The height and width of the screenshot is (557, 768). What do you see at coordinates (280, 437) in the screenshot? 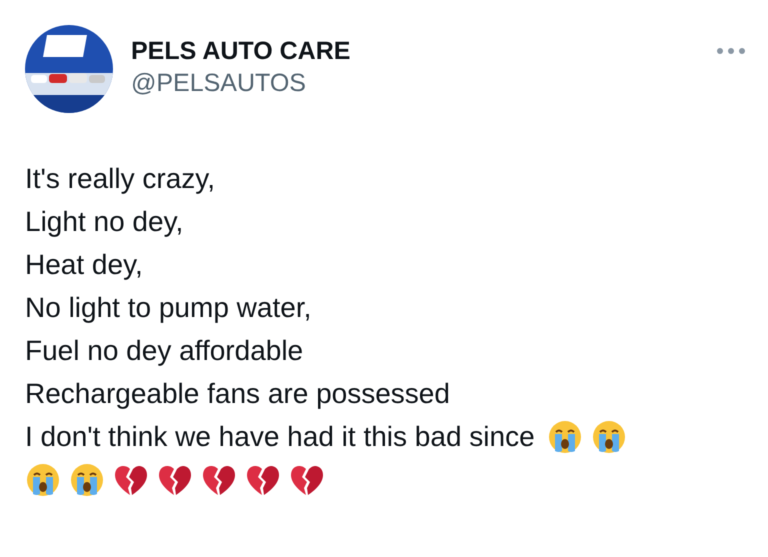
I see `post-text-line: I don't think we have had it this bad since` at bounding box center [280, 437].